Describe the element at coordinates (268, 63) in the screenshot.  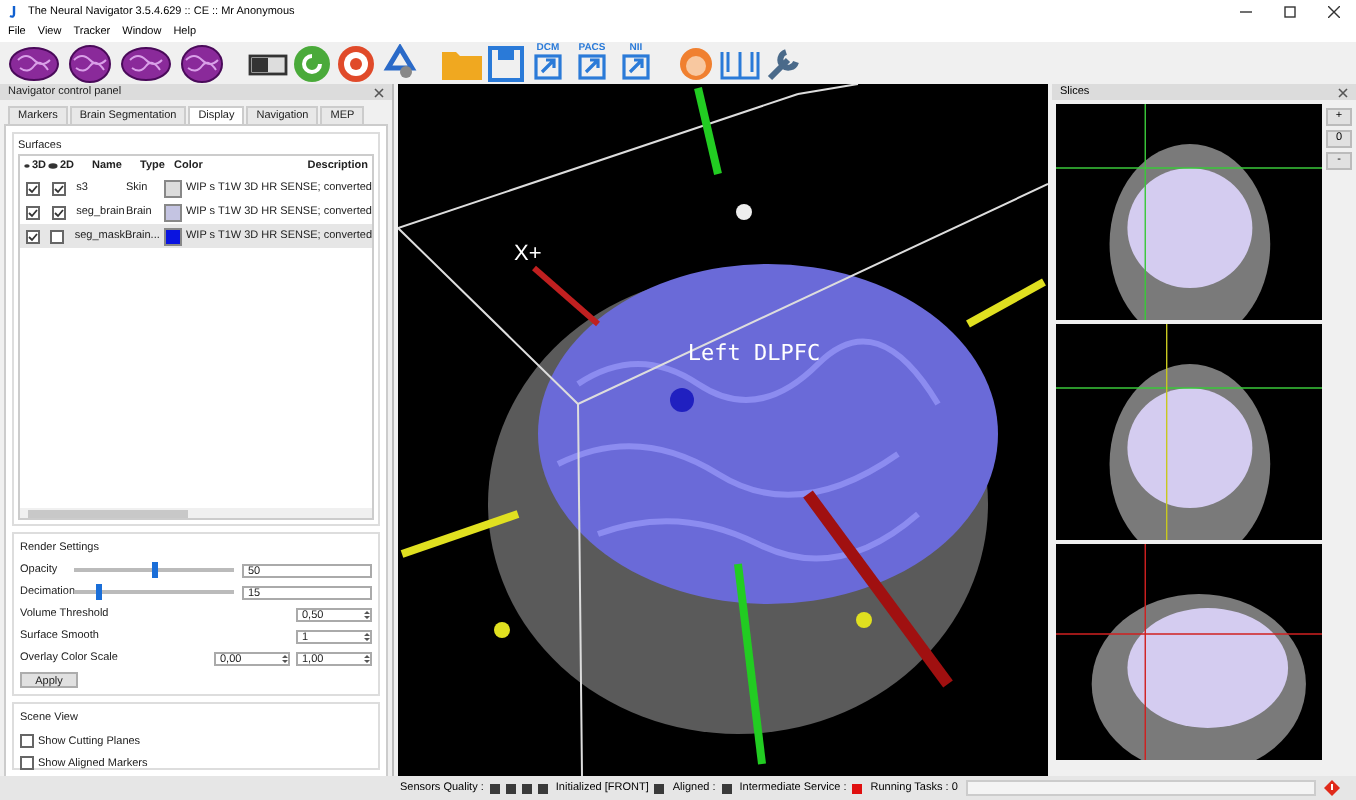
I see `toggle-icon` at that location.